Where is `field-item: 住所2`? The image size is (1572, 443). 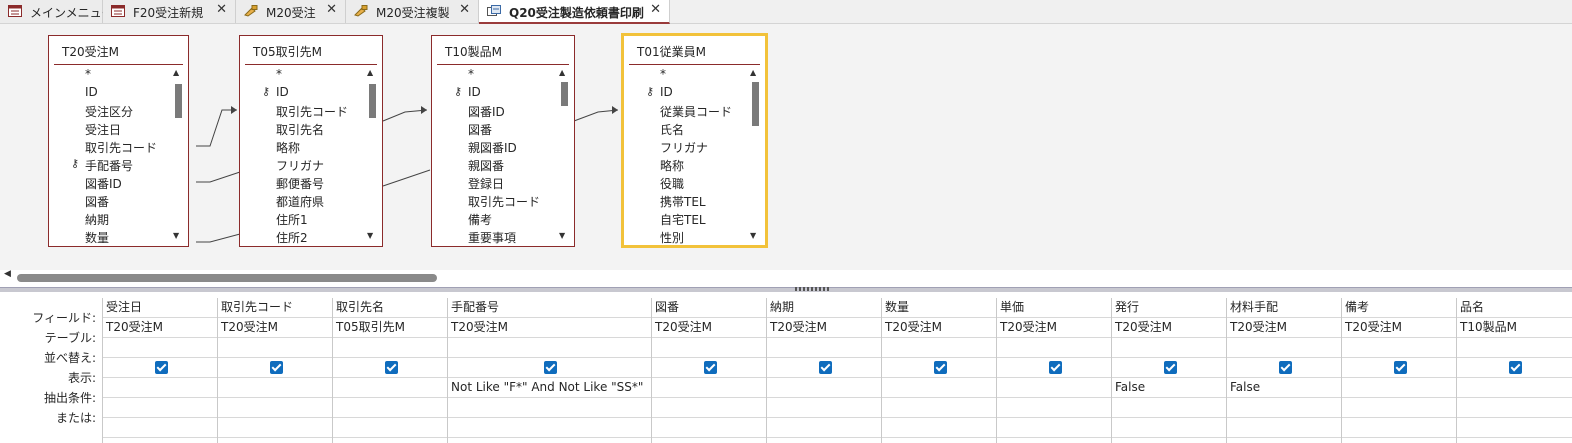 field-item: 住所2 is located at coordinates (292, 237).